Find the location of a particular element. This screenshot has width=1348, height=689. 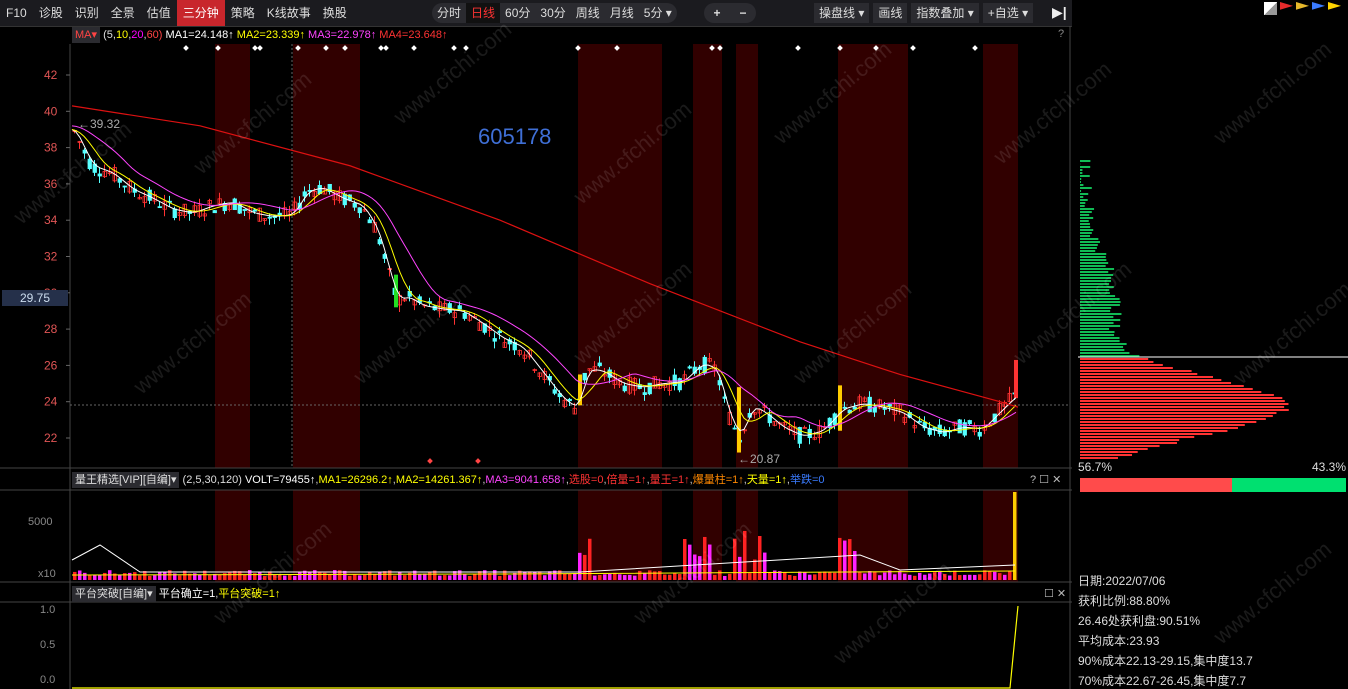

price-tick-label: 38 is located at coordinates (51, 148).